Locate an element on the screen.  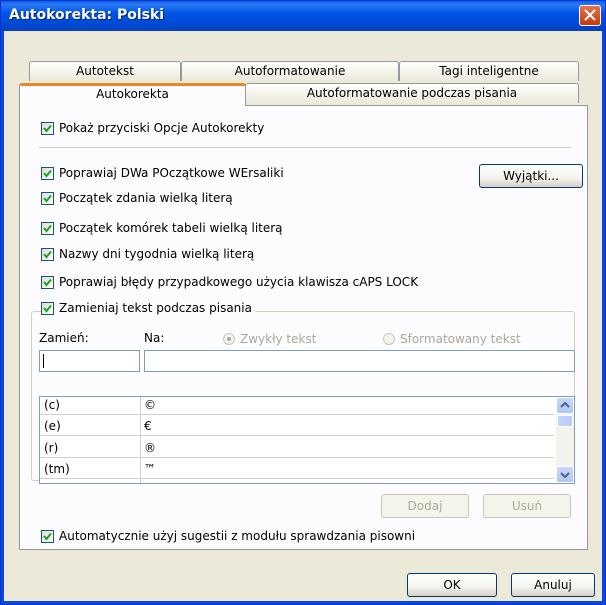
plain-text-radio: Zwykły tekst is located at coordinates (269, 339).